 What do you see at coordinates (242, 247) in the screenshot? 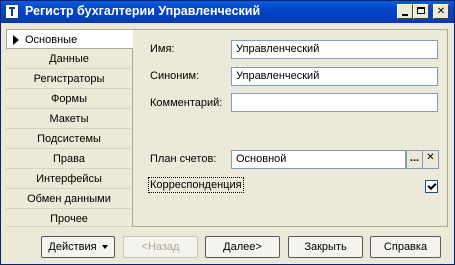
I see `next-button: Далее>` at bounding box center [242, 247].